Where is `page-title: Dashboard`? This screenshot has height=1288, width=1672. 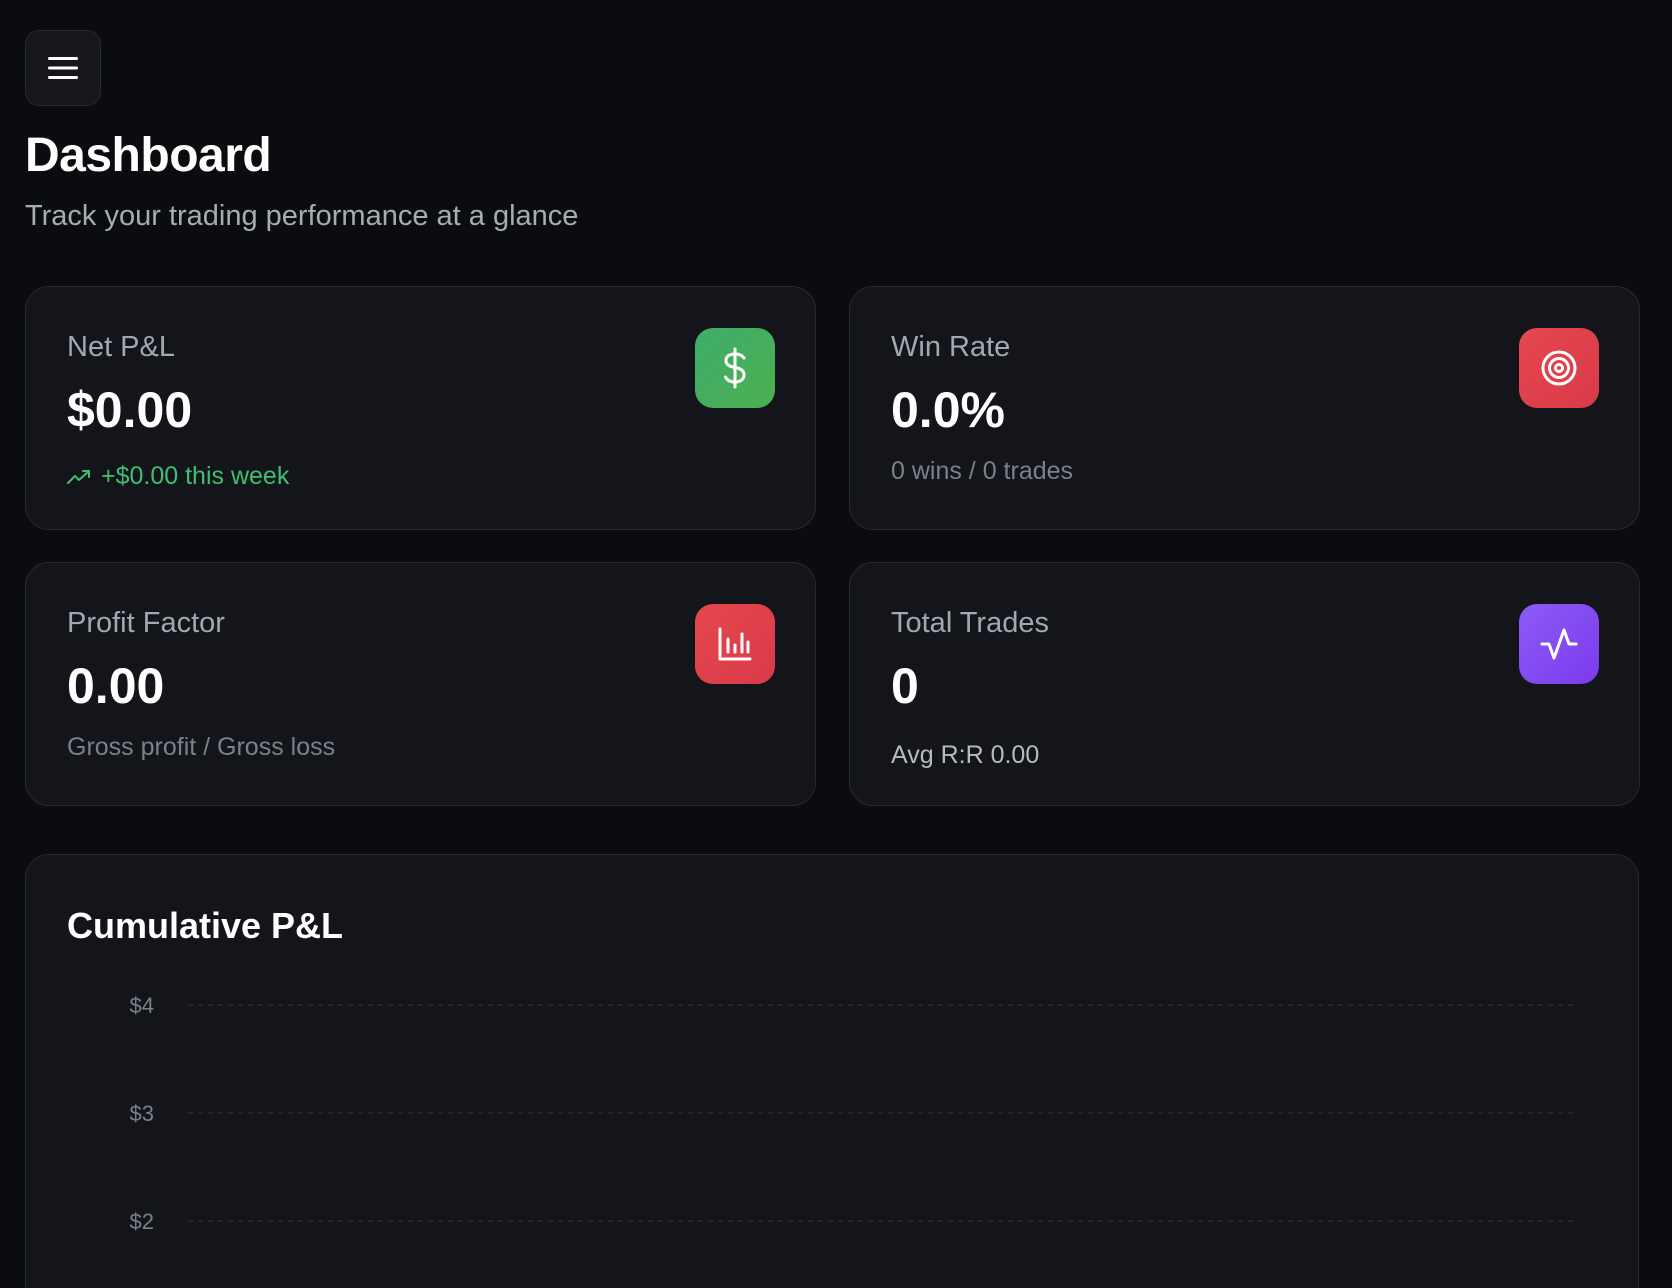
page-title: Dashboard is located at coordinates (148, 155).